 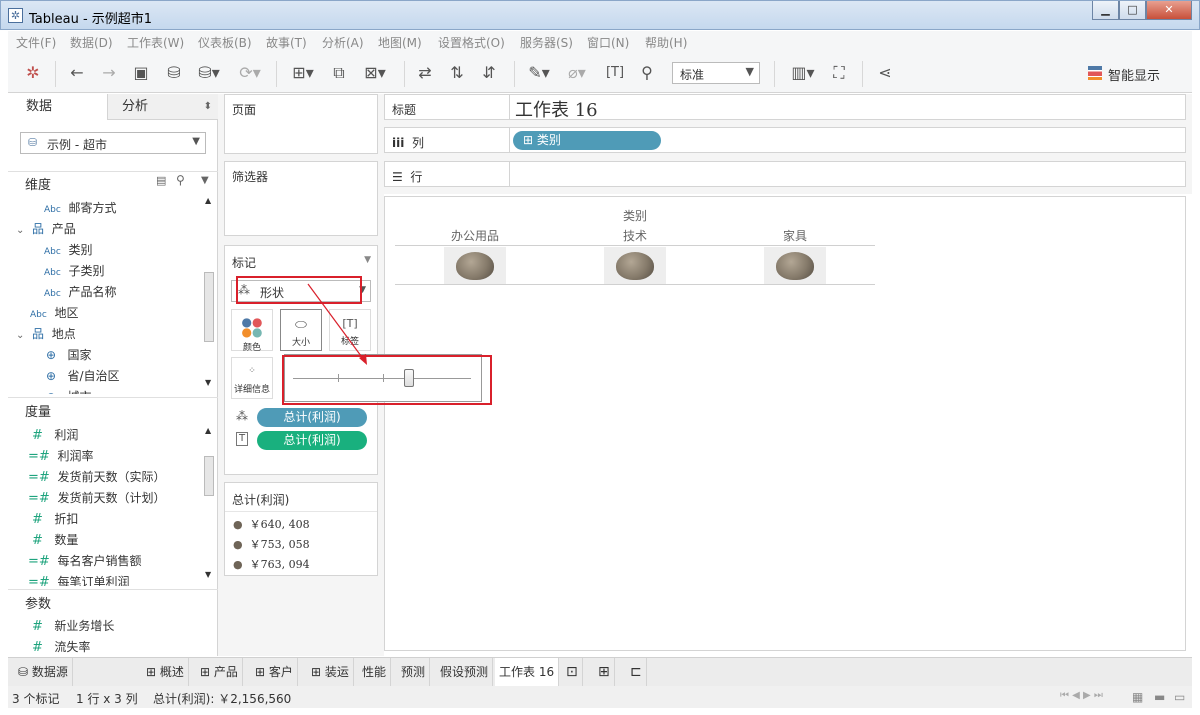 I want to click on sort-descending-icon: ⇵, so click(x=489, y=73).